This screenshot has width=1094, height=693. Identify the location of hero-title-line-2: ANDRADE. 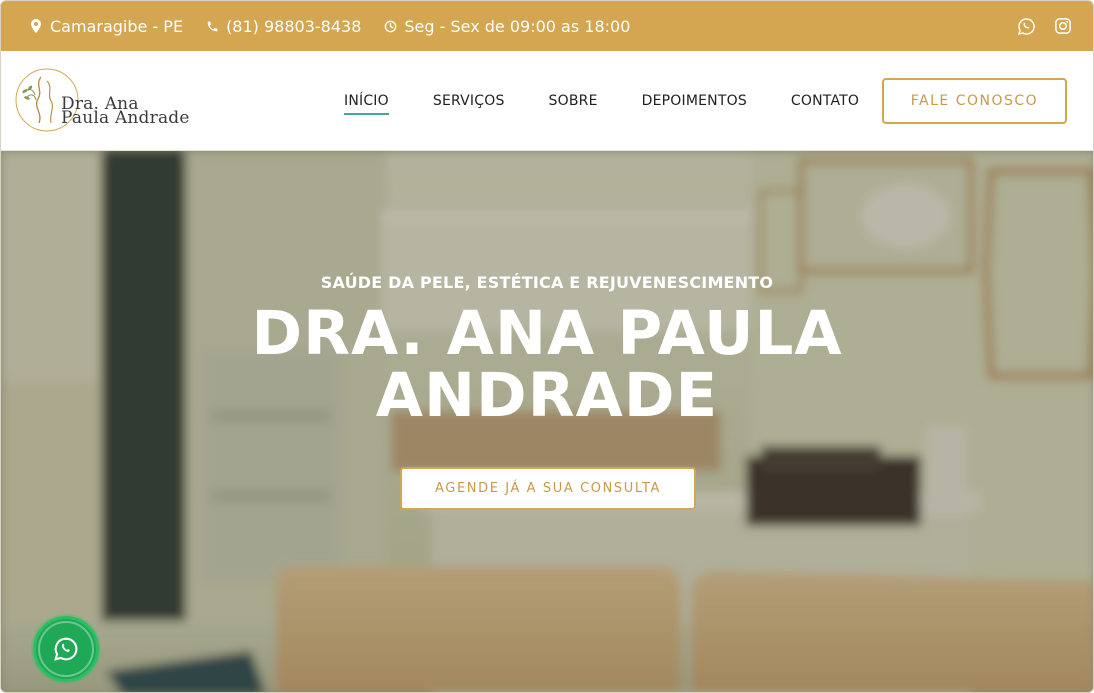
(547, 395).